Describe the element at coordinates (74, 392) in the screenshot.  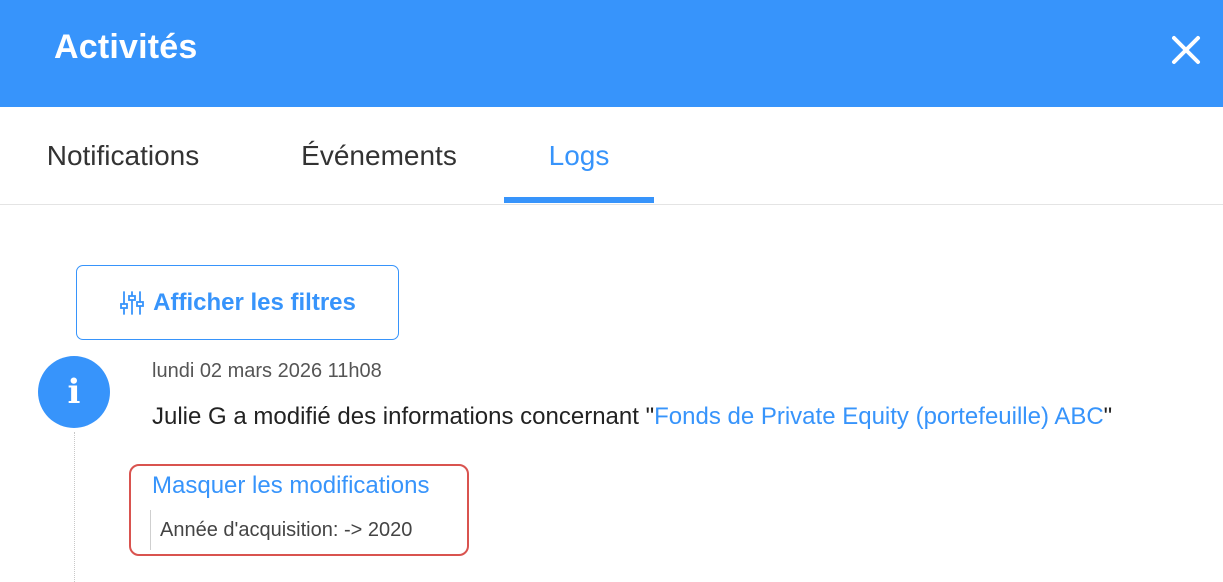
I see `info-icon: i` at that location.